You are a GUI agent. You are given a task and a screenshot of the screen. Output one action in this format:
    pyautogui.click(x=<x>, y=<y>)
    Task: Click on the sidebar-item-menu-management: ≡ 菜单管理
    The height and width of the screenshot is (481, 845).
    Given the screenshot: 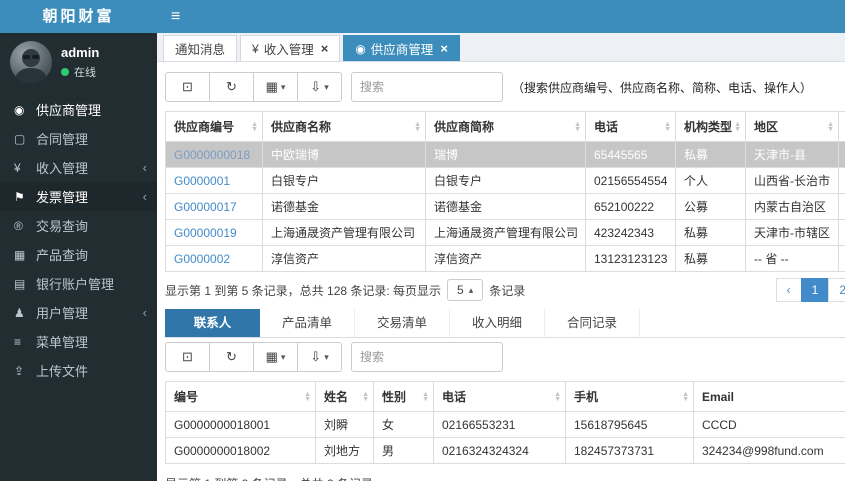 What is the action you would take?
    pyautogui.click(x=78, y=341)
    